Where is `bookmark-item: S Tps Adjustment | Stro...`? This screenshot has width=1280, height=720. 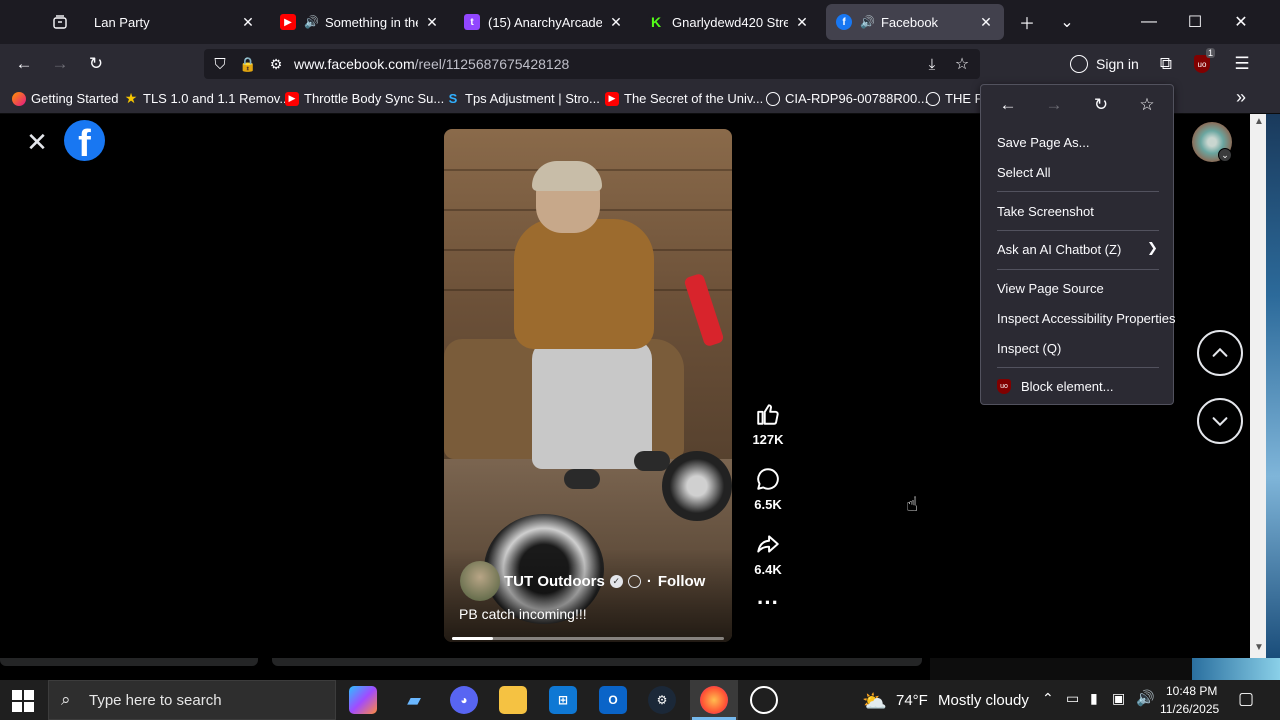
bookmark-item: S Tps Adjustment | Stro... is located at coordinates (523, 98).